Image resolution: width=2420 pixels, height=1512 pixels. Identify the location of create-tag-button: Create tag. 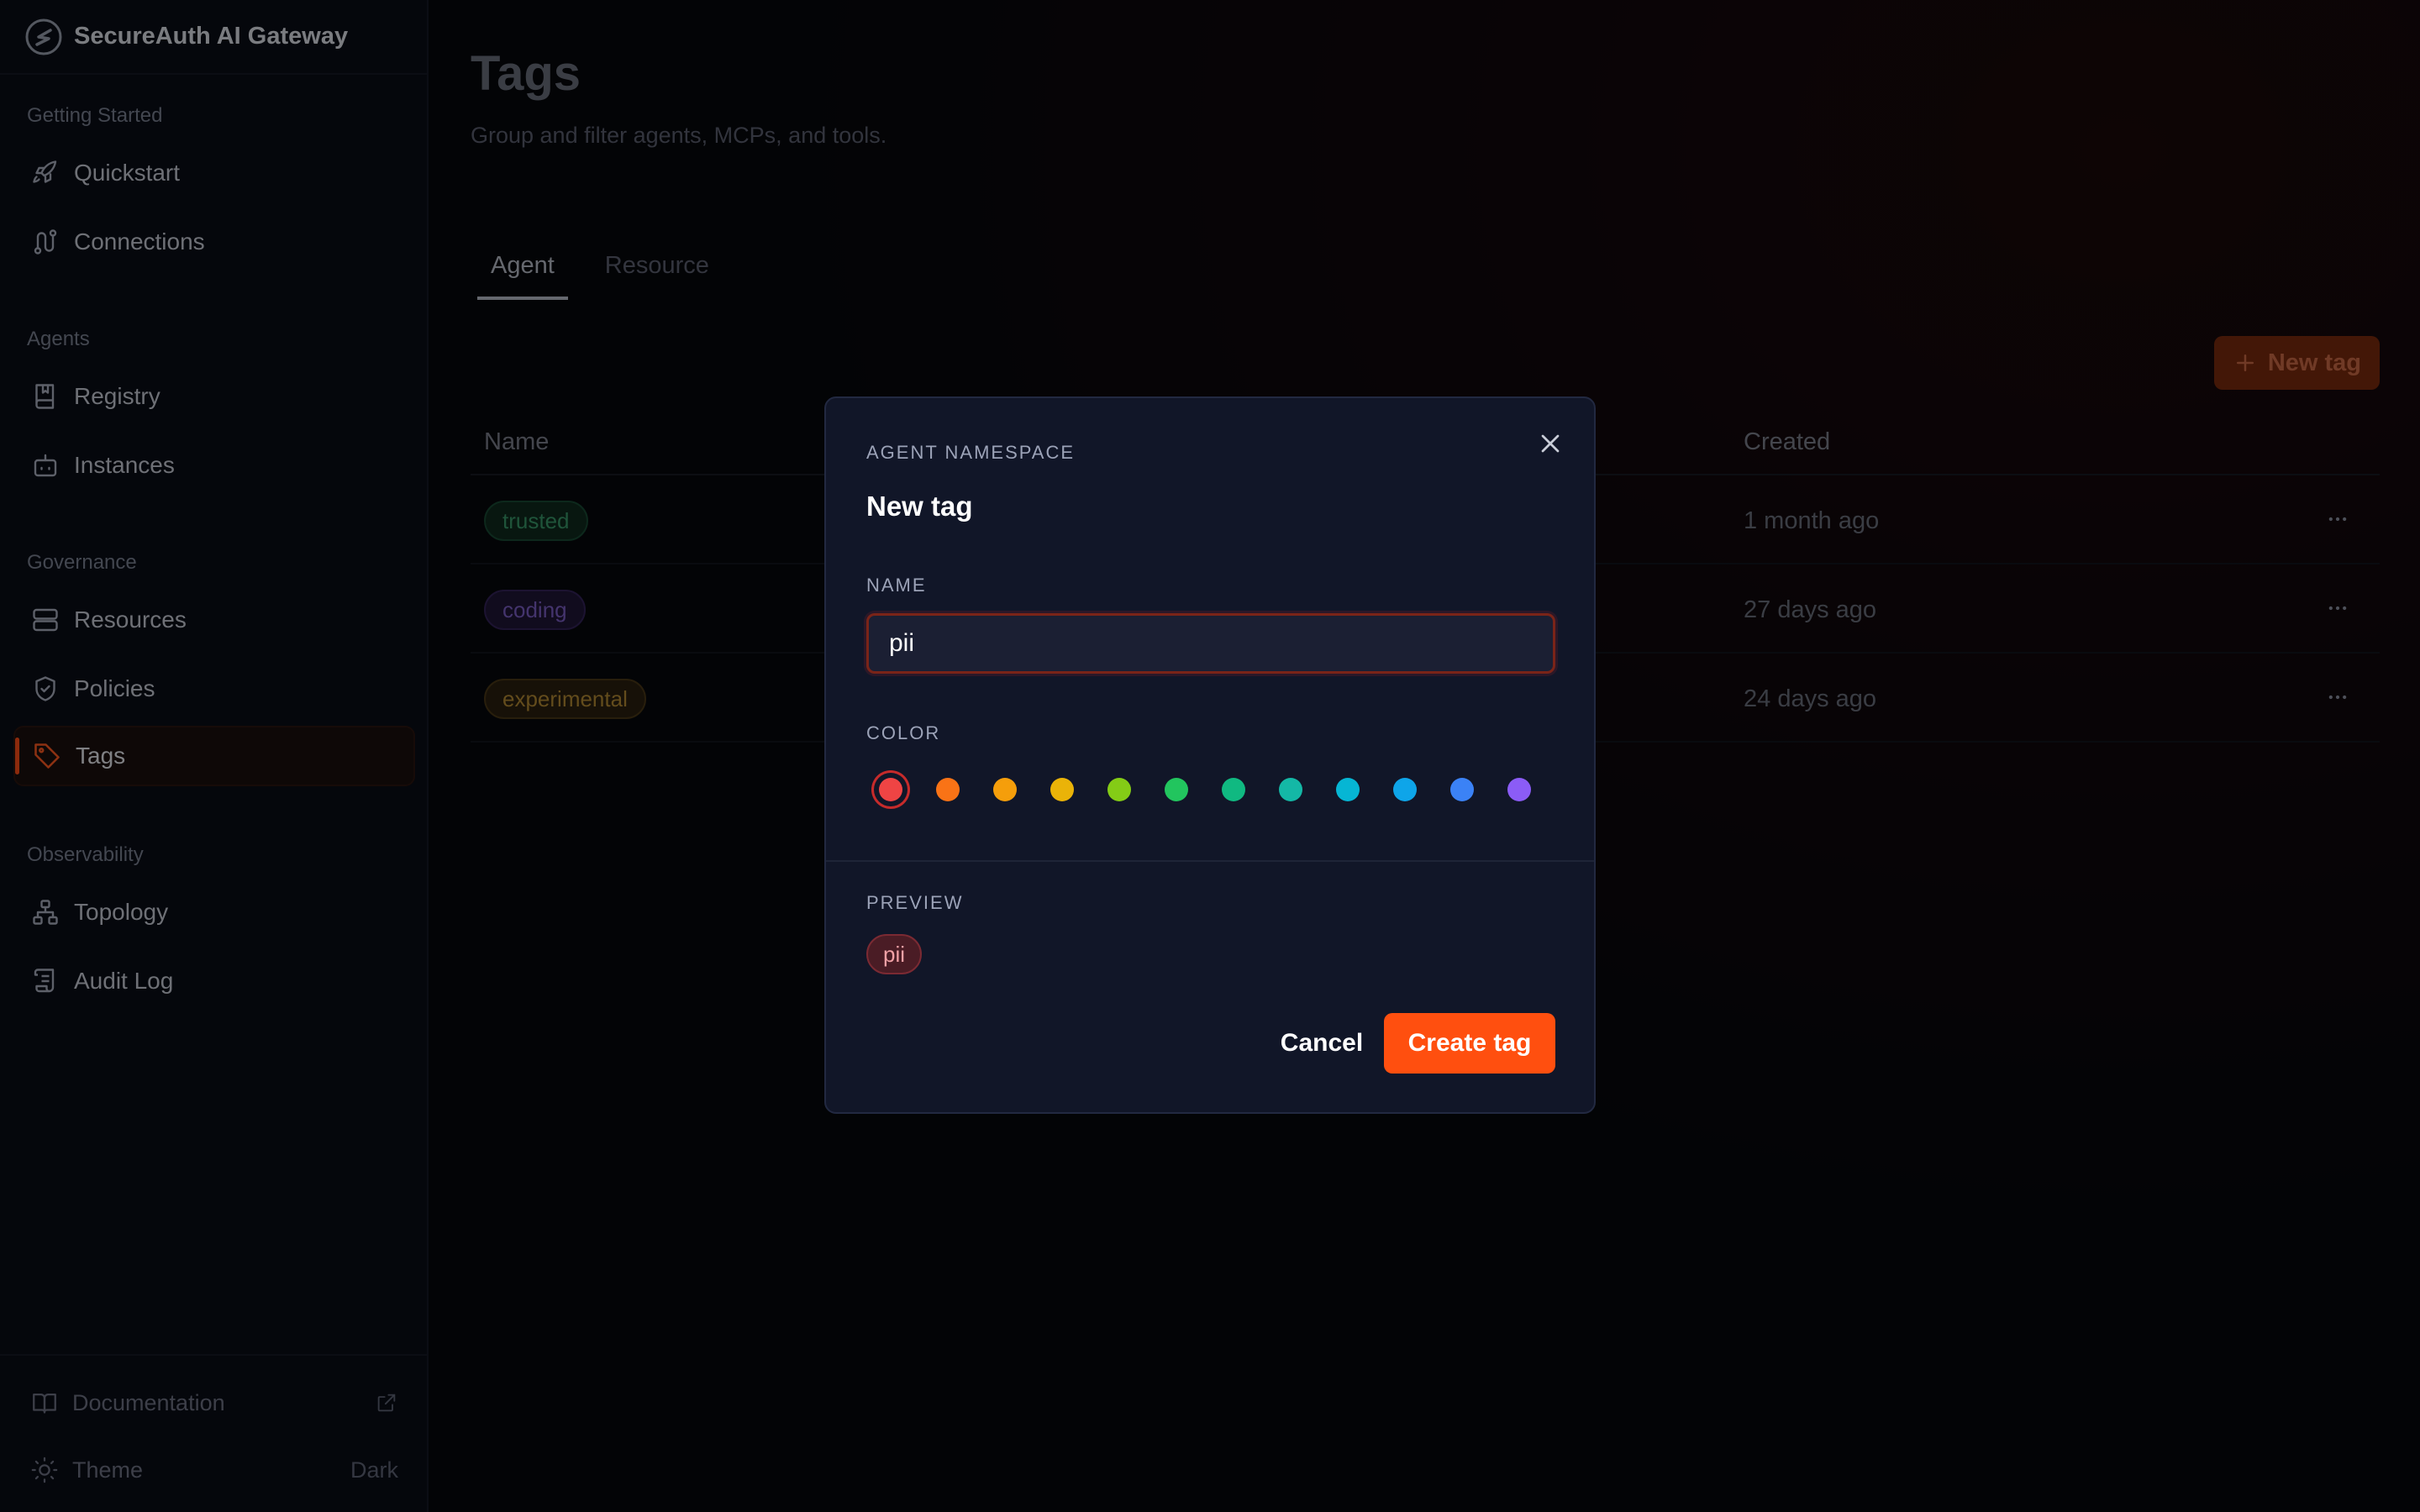
(1469, 1043).